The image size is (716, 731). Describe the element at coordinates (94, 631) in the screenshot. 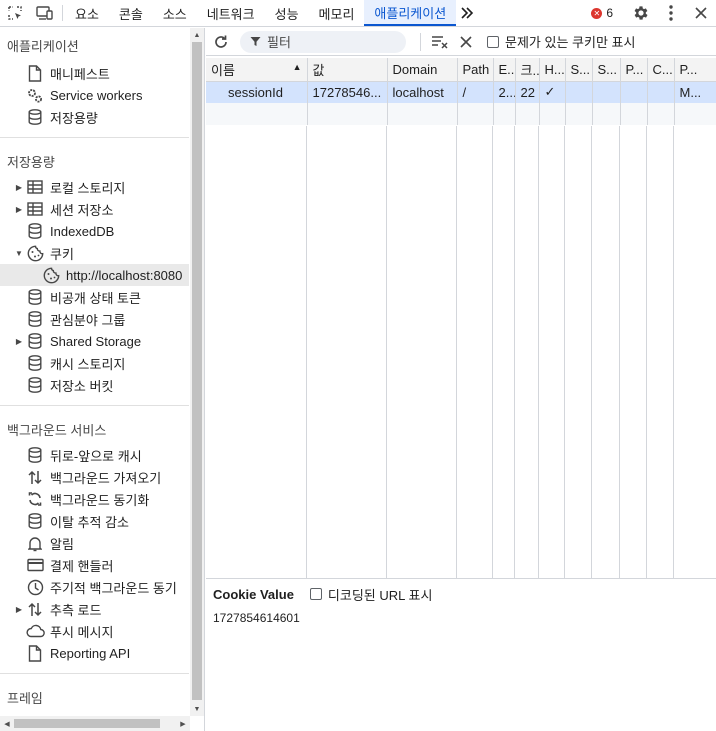

I see `sidebar-item-푸시-메시지: 푸시 메시지` at that location.